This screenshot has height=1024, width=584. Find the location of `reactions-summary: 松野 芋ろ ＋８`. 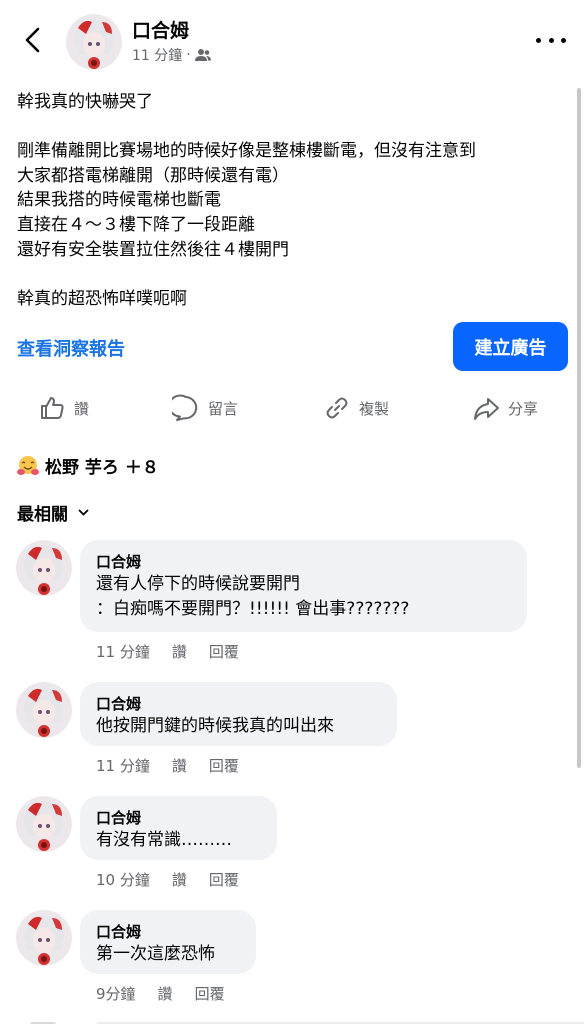

reactions-summary: 松野 芋ろ ＋８ is located at coordinates (88, 465).